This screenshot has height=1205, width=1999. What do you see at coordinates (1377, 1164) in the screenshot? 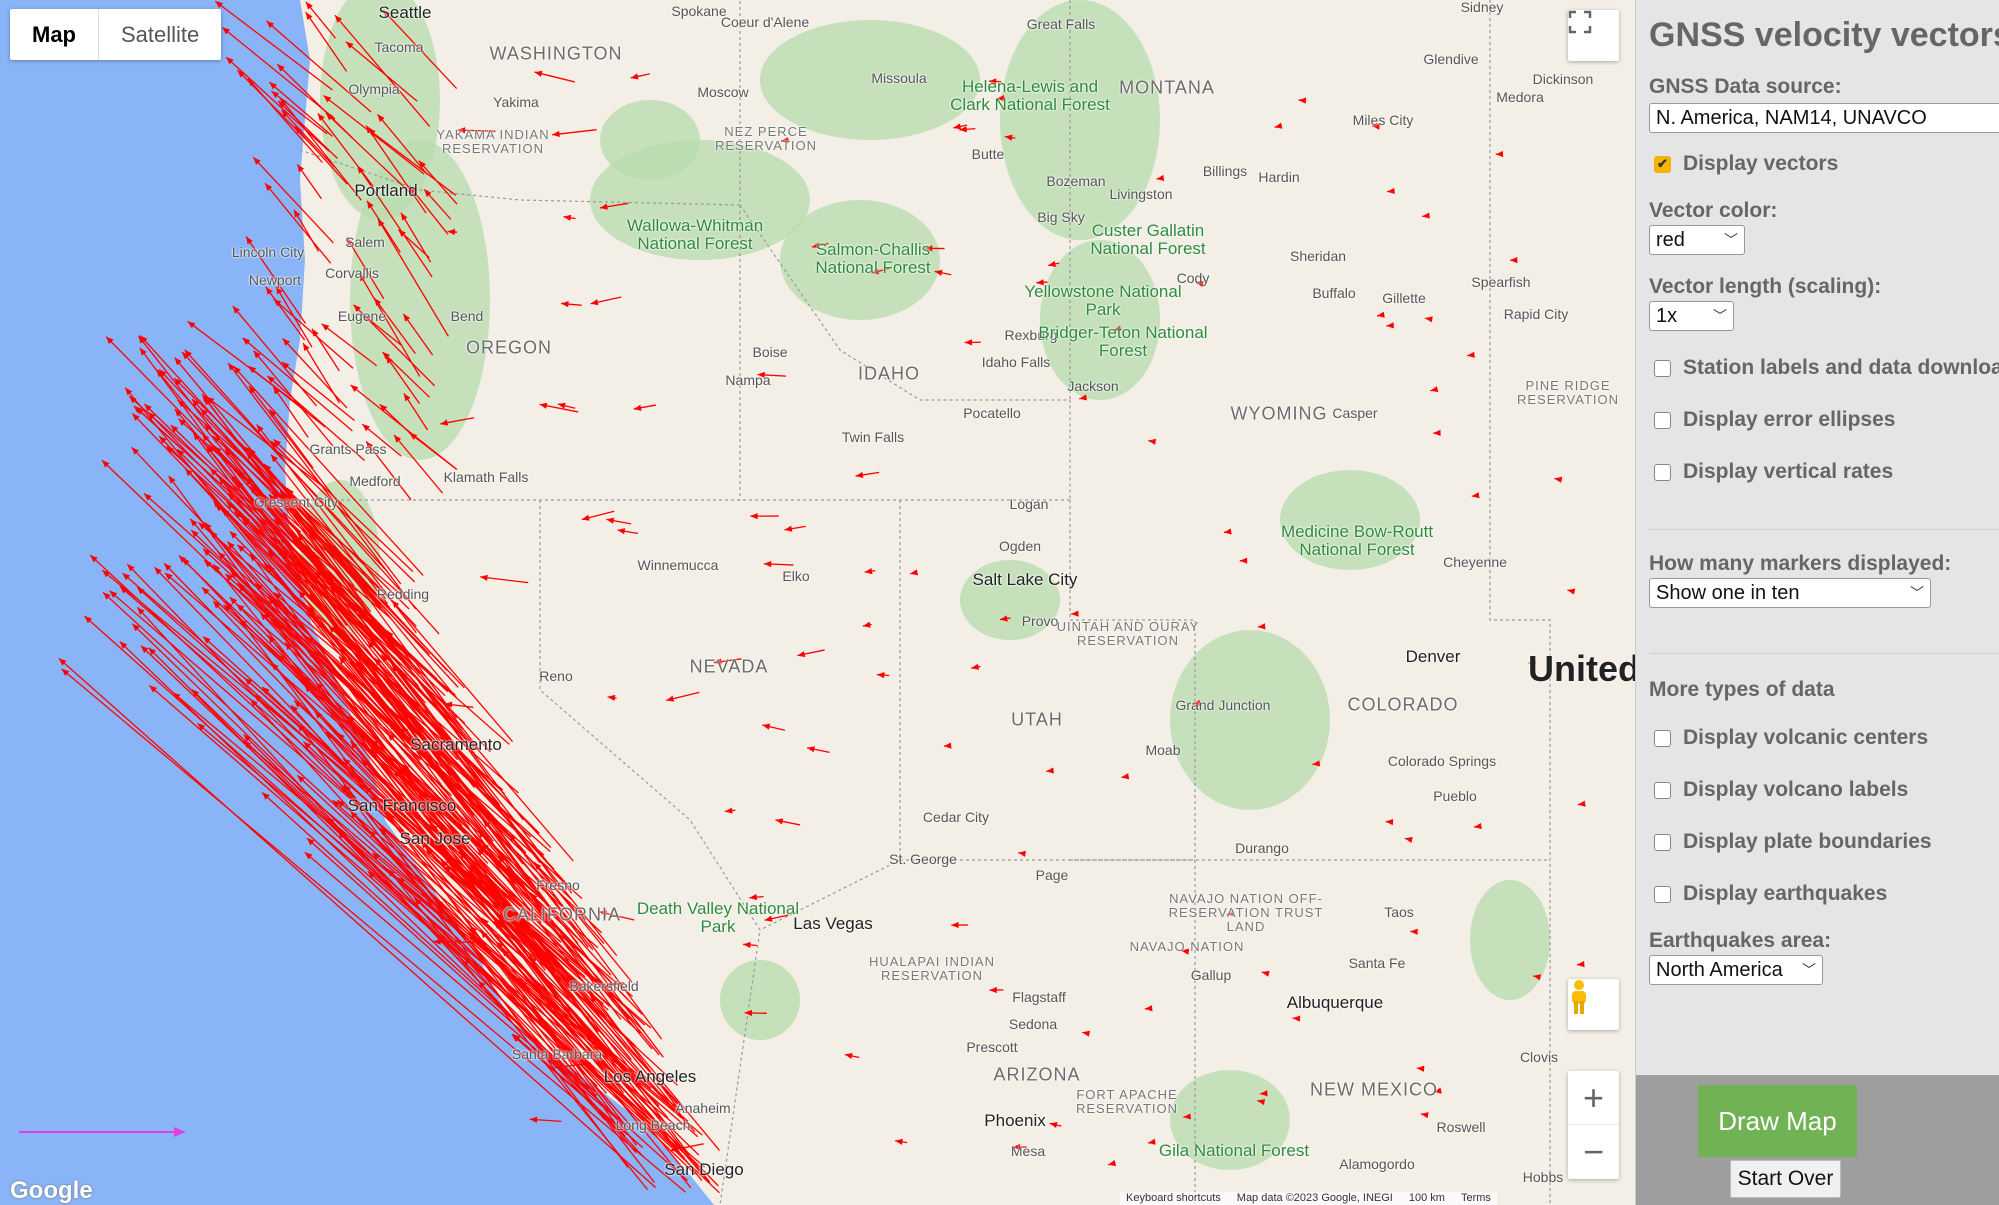
I see `city-label: Alamogordo` at bounding box center [1377, 1164].